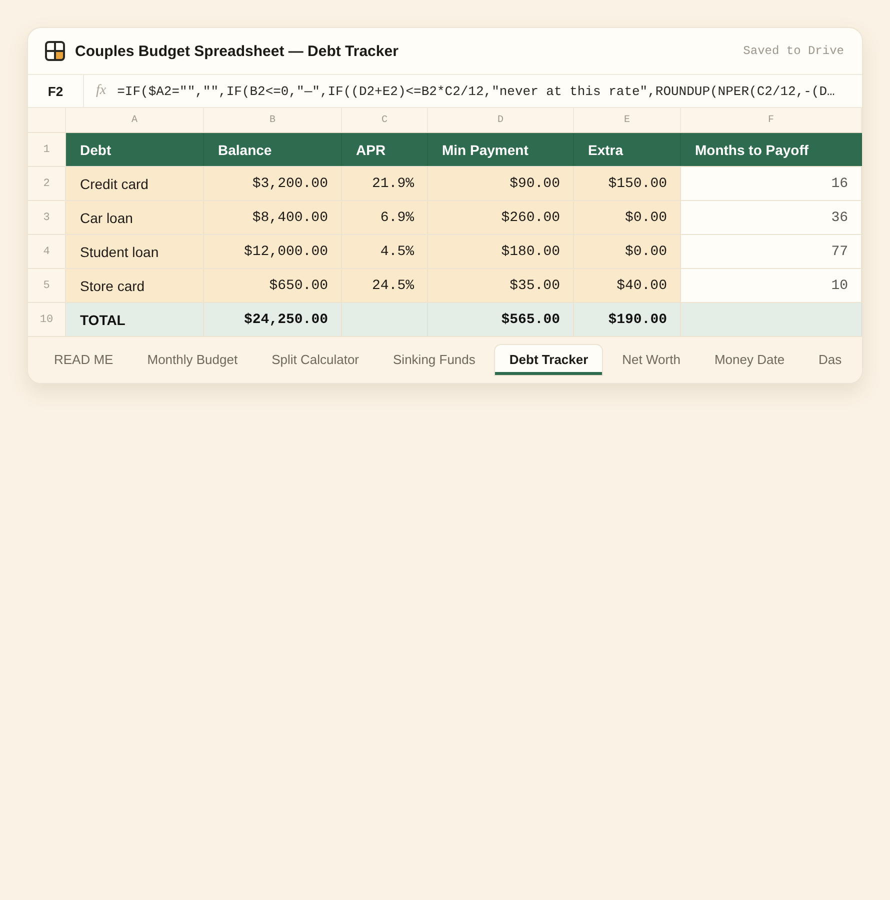 The image size is (890, 900). Describe the element at coordinates (385, 217) in the screenshot. I see `table-cell: 6.9%` at that location.